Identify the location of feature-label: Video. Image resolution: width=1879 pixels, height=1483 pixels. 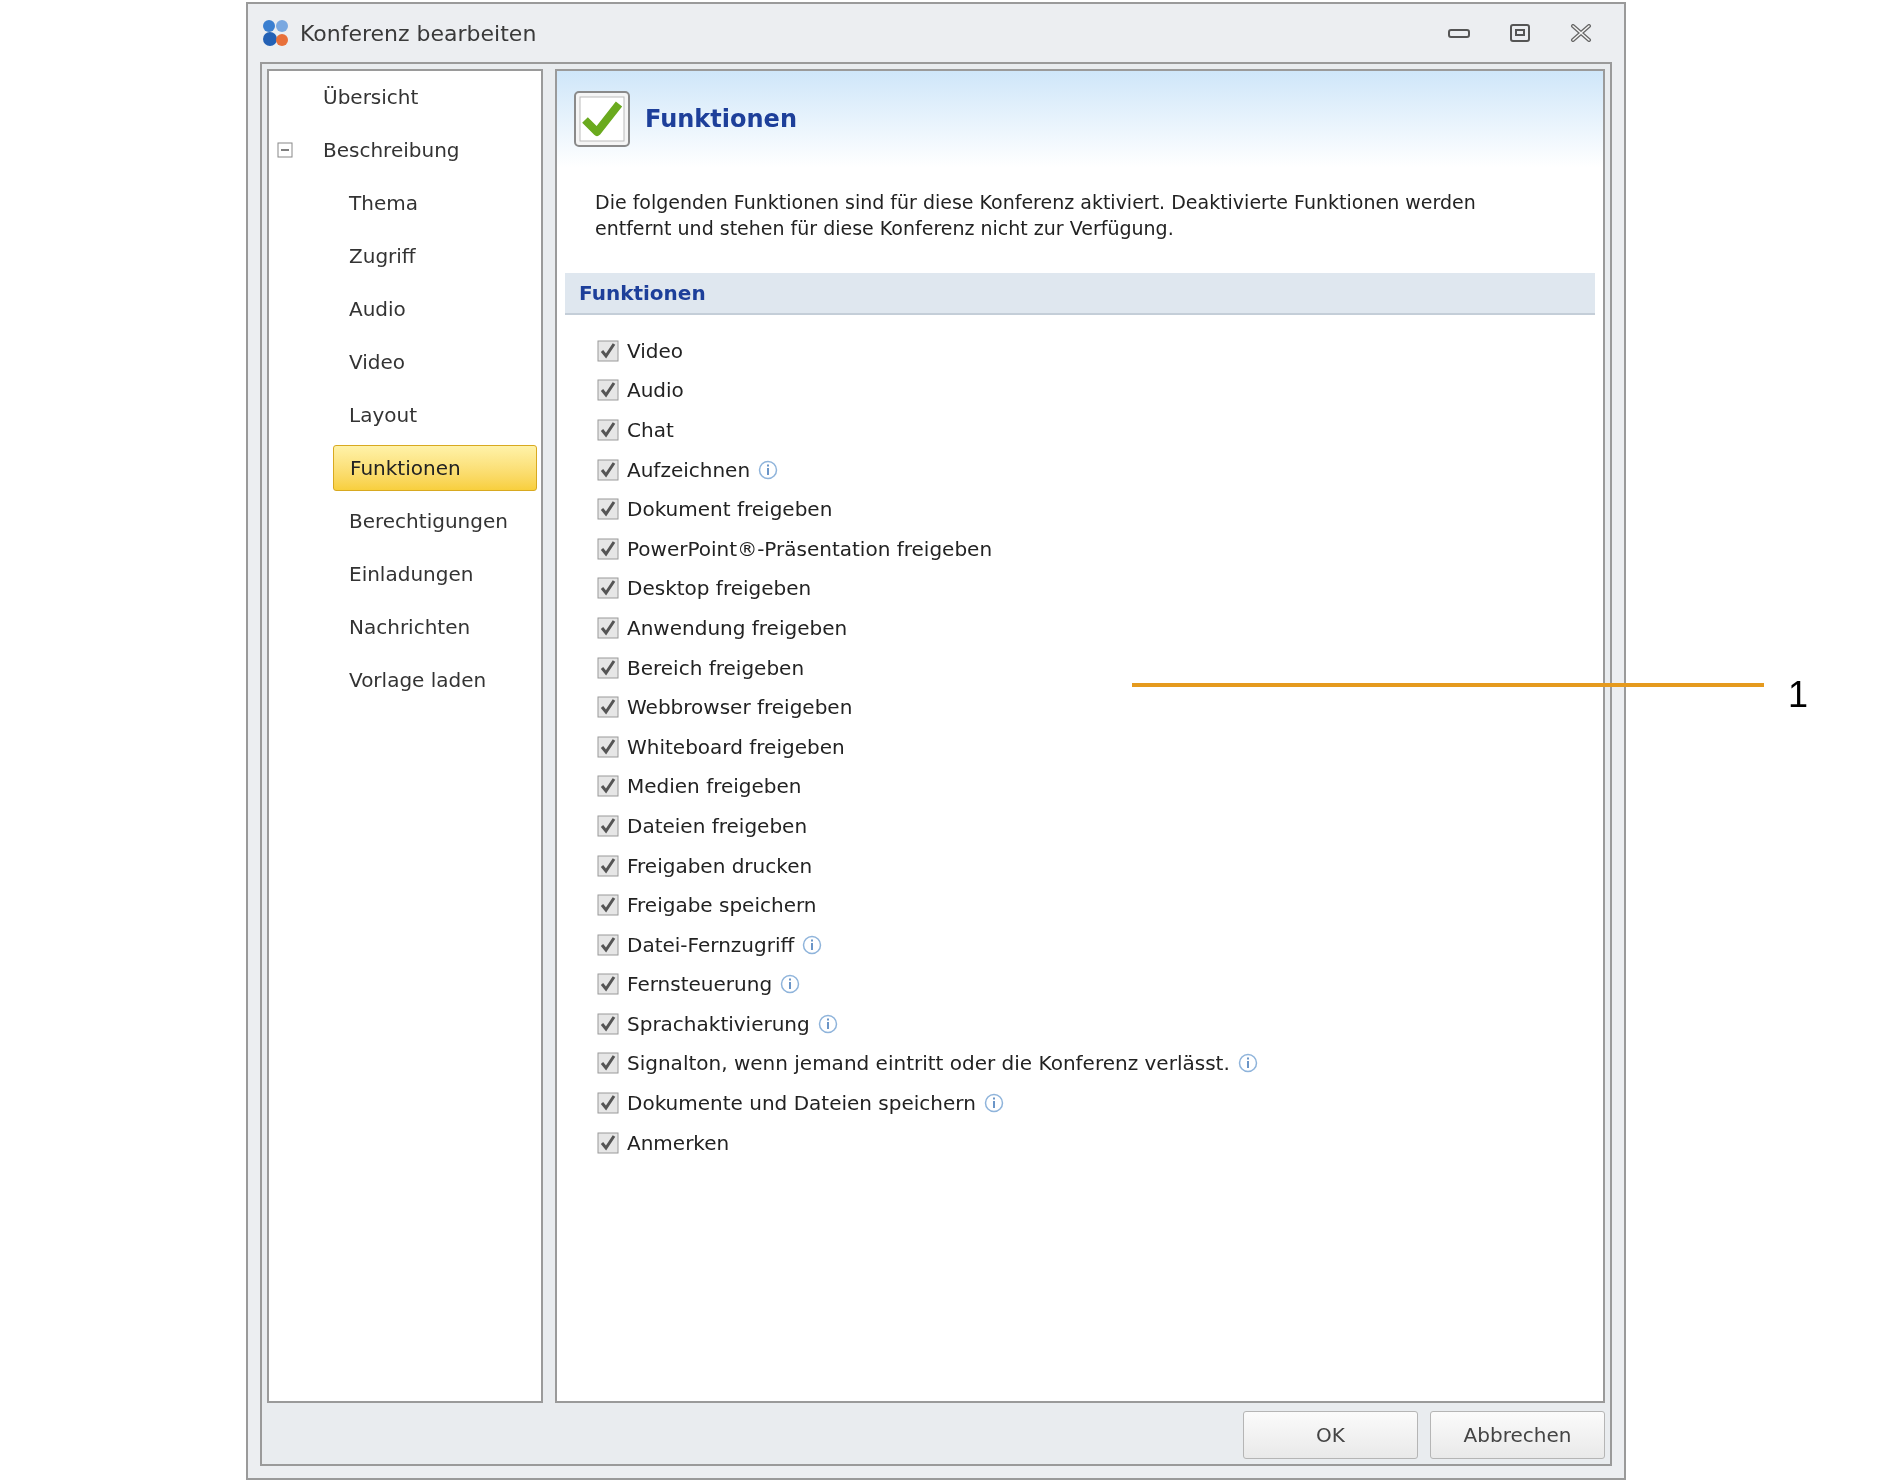
(655, 351).